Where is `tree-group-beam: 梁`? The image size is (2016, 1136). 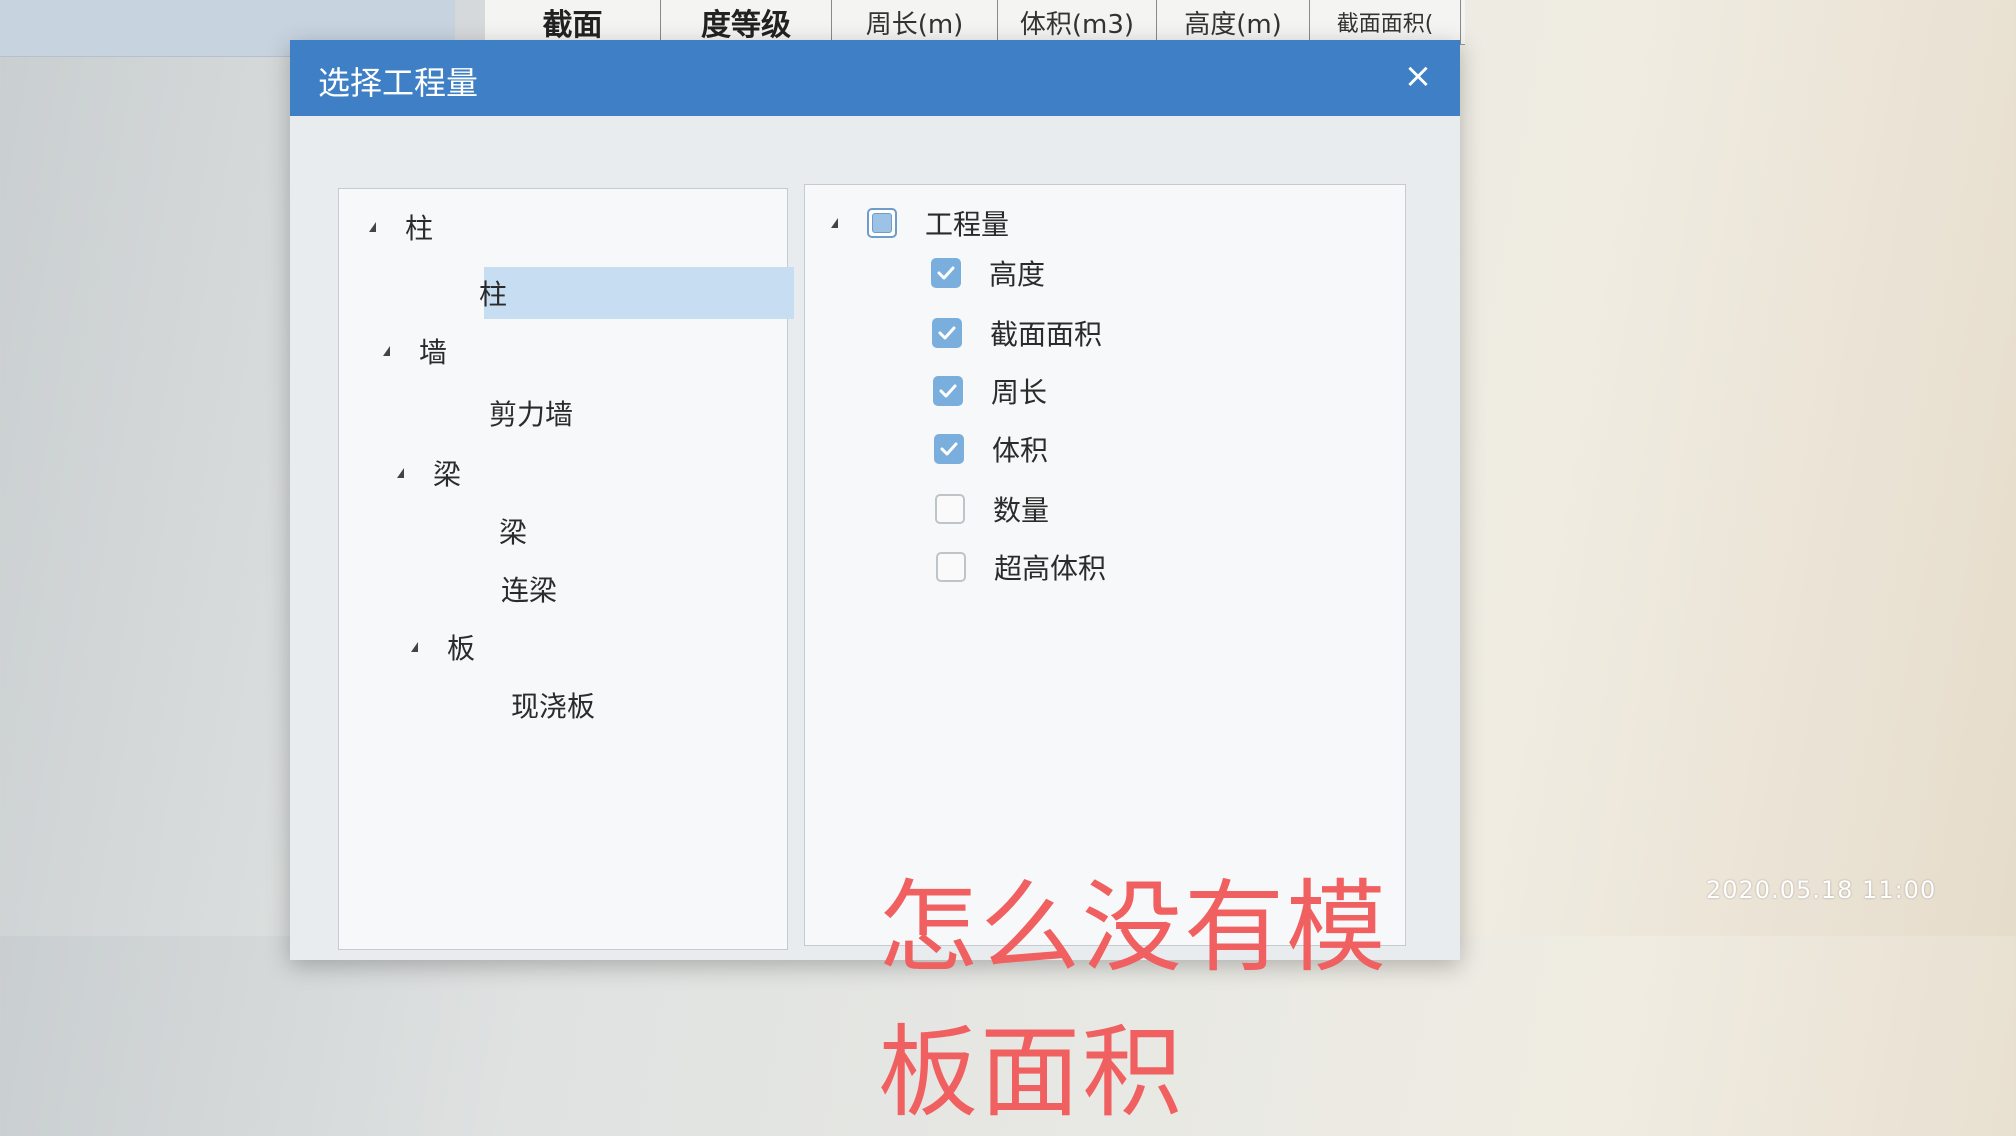
tree-group-beam: 梁 is located at coordinates (429, 473).